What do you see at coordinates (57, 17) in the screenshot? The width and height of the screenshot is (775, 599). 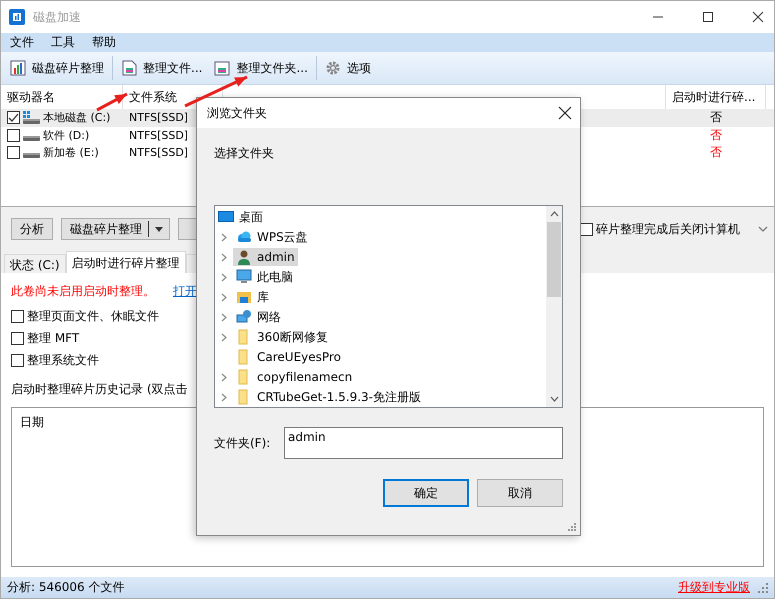 I see `window-title: 磁盘加速` at bounding box center [57, 17].